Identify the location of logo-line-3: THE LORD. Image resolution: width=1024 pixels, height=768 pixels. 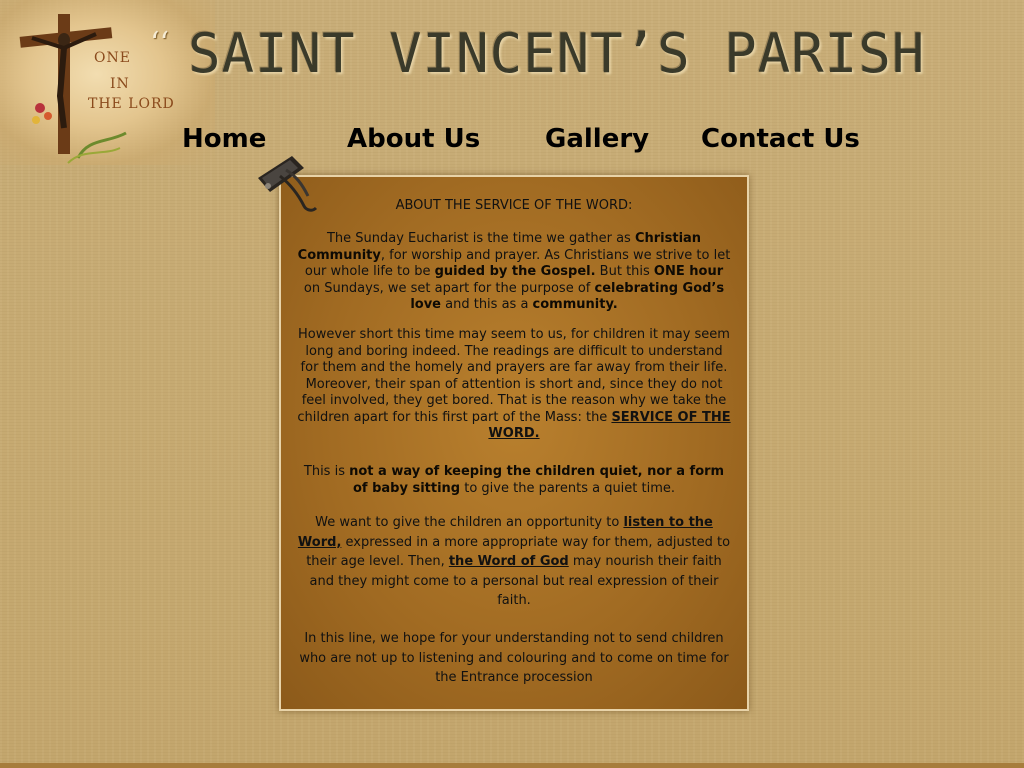
(131, 104).